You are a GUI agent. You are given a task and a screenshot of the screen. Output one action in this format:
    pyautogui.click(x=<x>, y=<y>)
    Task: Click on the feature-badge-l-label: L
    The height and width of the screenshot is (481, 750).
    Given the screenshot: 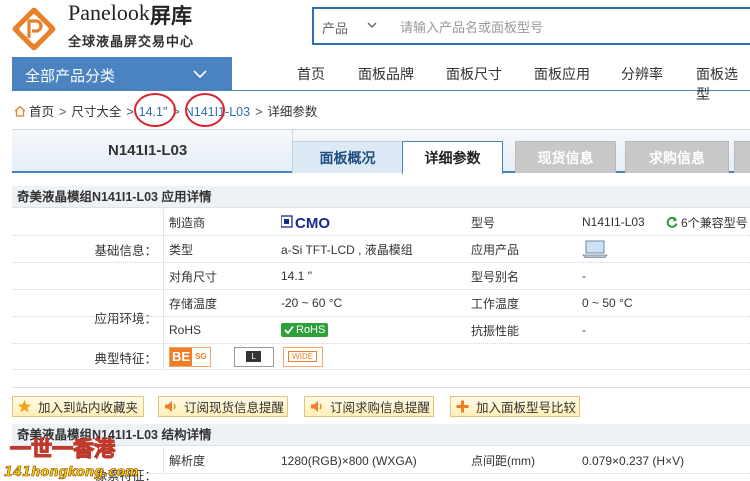 What is the action you would take?
    pyautogui.click(x=253, y=356)
    